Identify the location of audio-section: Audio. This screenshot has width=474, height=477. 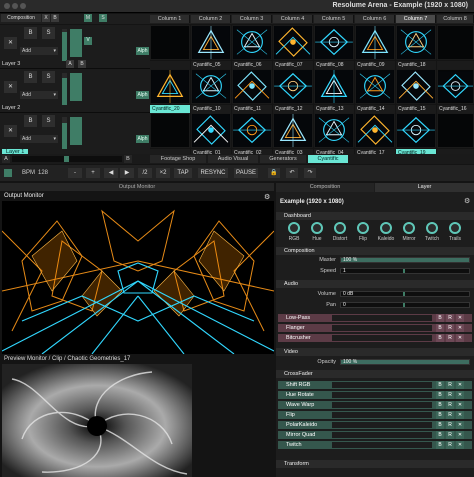
(375, 284).